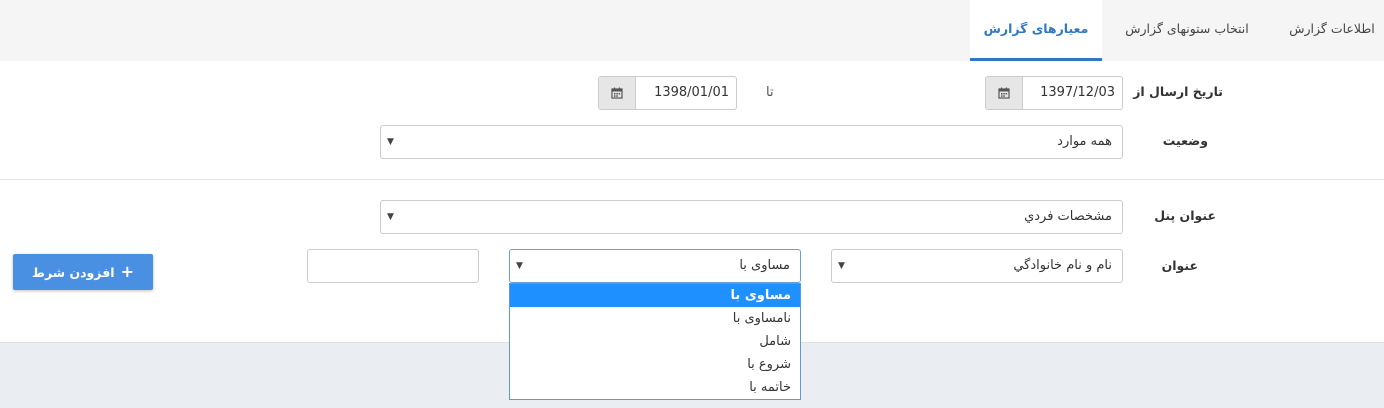 Image resolution: width=1384 pixels, height=408 pixels. Describe the element at coordinates (655, 364) in the screenshot. I see `operator-option: شروع با` at that location.